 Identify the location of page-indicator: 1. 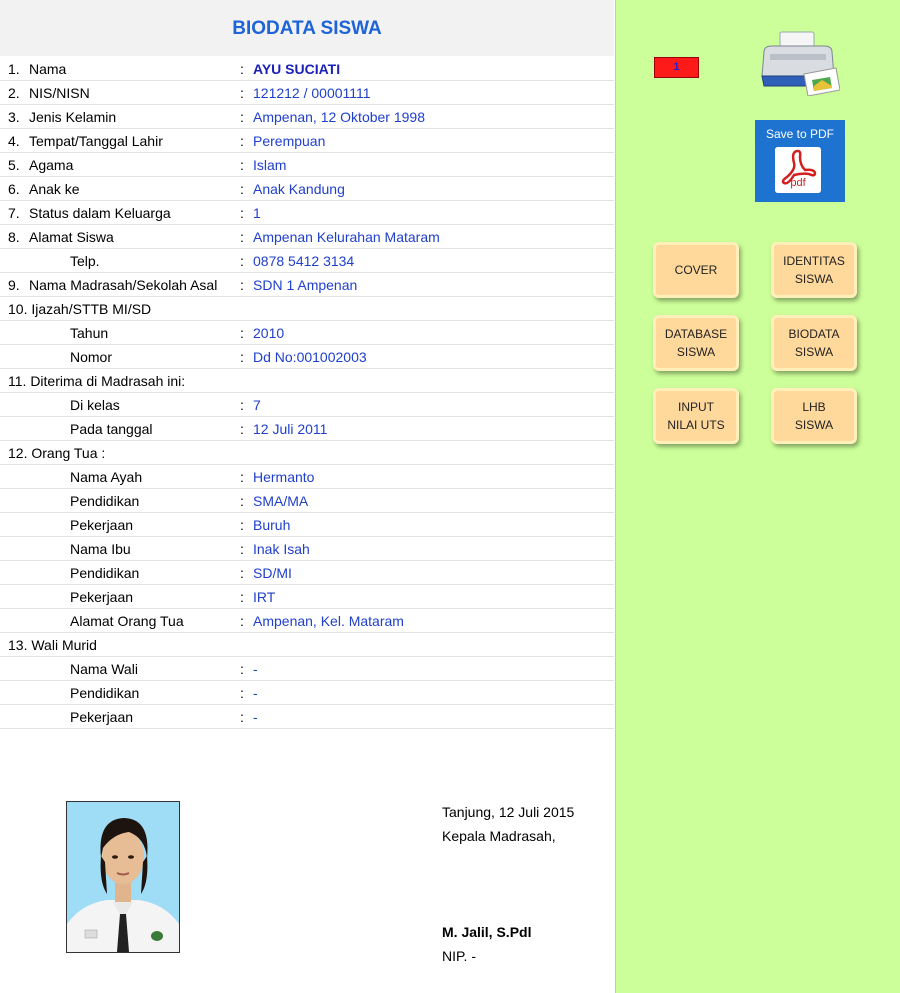
(676, 67).